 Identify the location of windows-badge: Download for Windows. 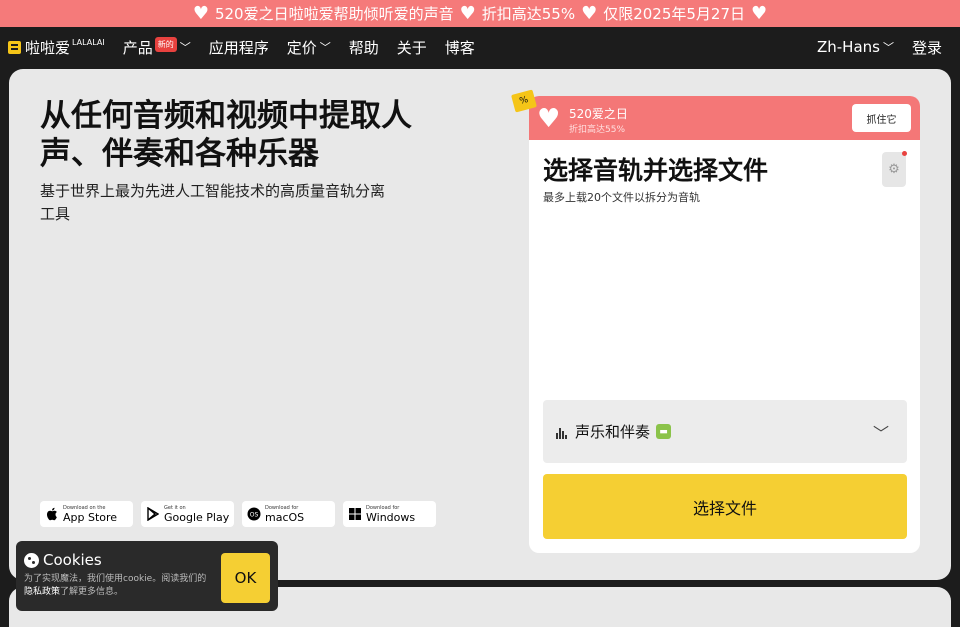
(389, 514).